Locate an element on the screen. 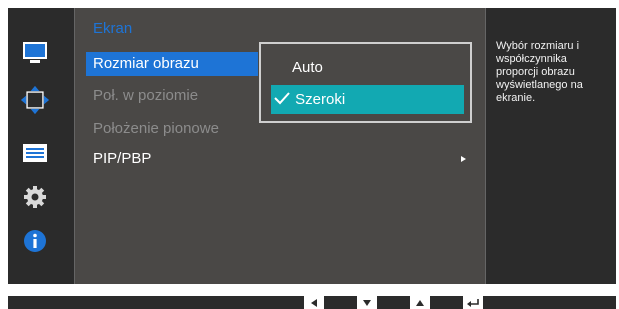 The image size is (619, 309). left-arrow-key is located at coordinates (314, 302).